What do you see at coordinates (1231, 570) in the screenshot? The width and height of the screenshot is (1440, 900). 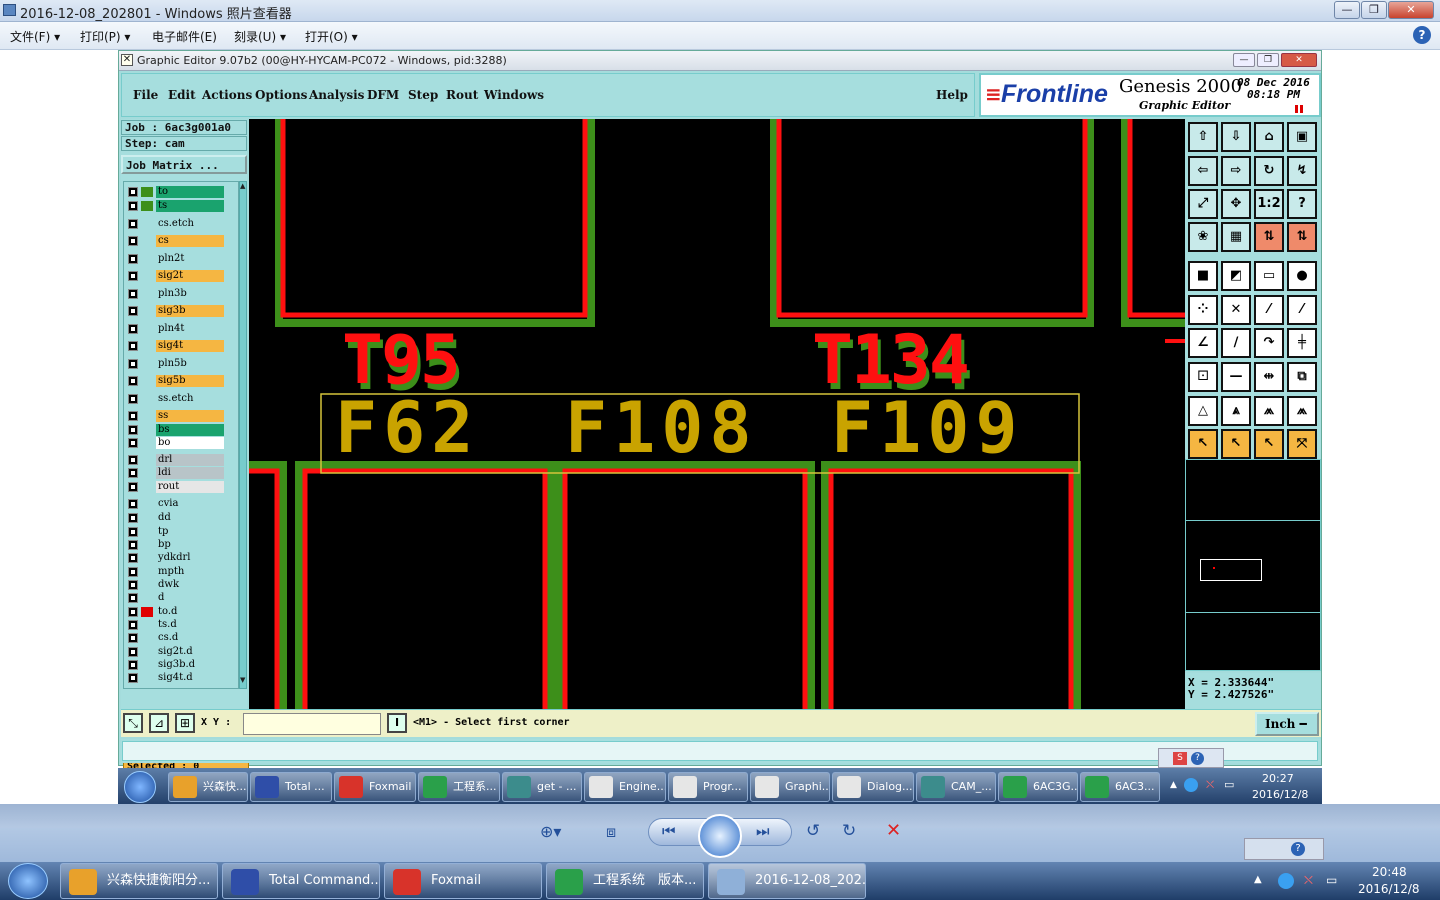 I see `overview-viewport` at bounding box center [1231, 570].